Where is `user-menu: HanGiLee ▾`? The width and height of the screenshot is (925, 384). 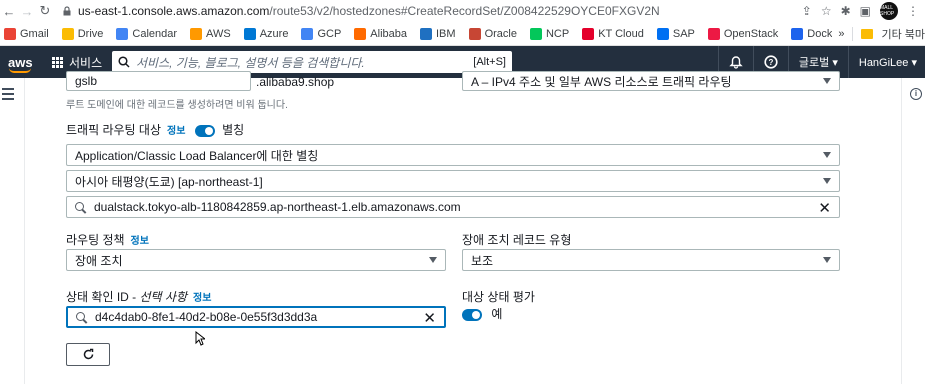
user-menu: HanGiLee ▾ is located at coordinates (888, 62).